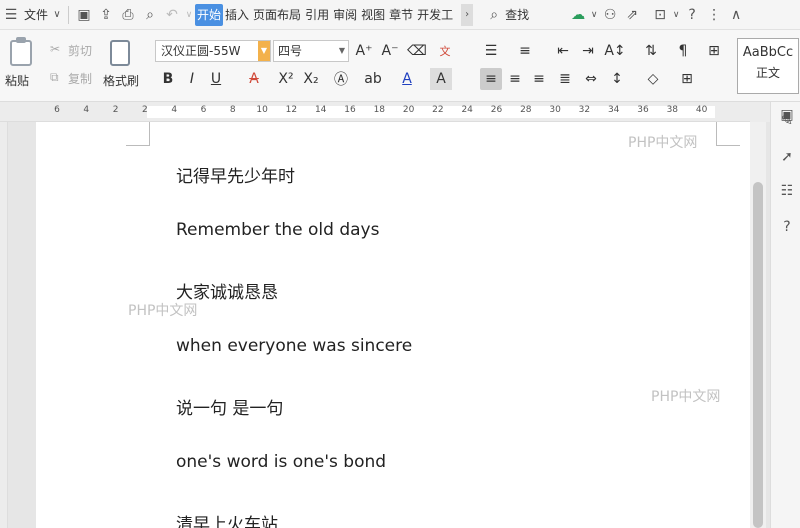 The height and width of the screenshot is (528, 800). Describe the element at coordinates (311, 51) in the screenshot. I see `font-size-select: 四号 ▼` at that location.